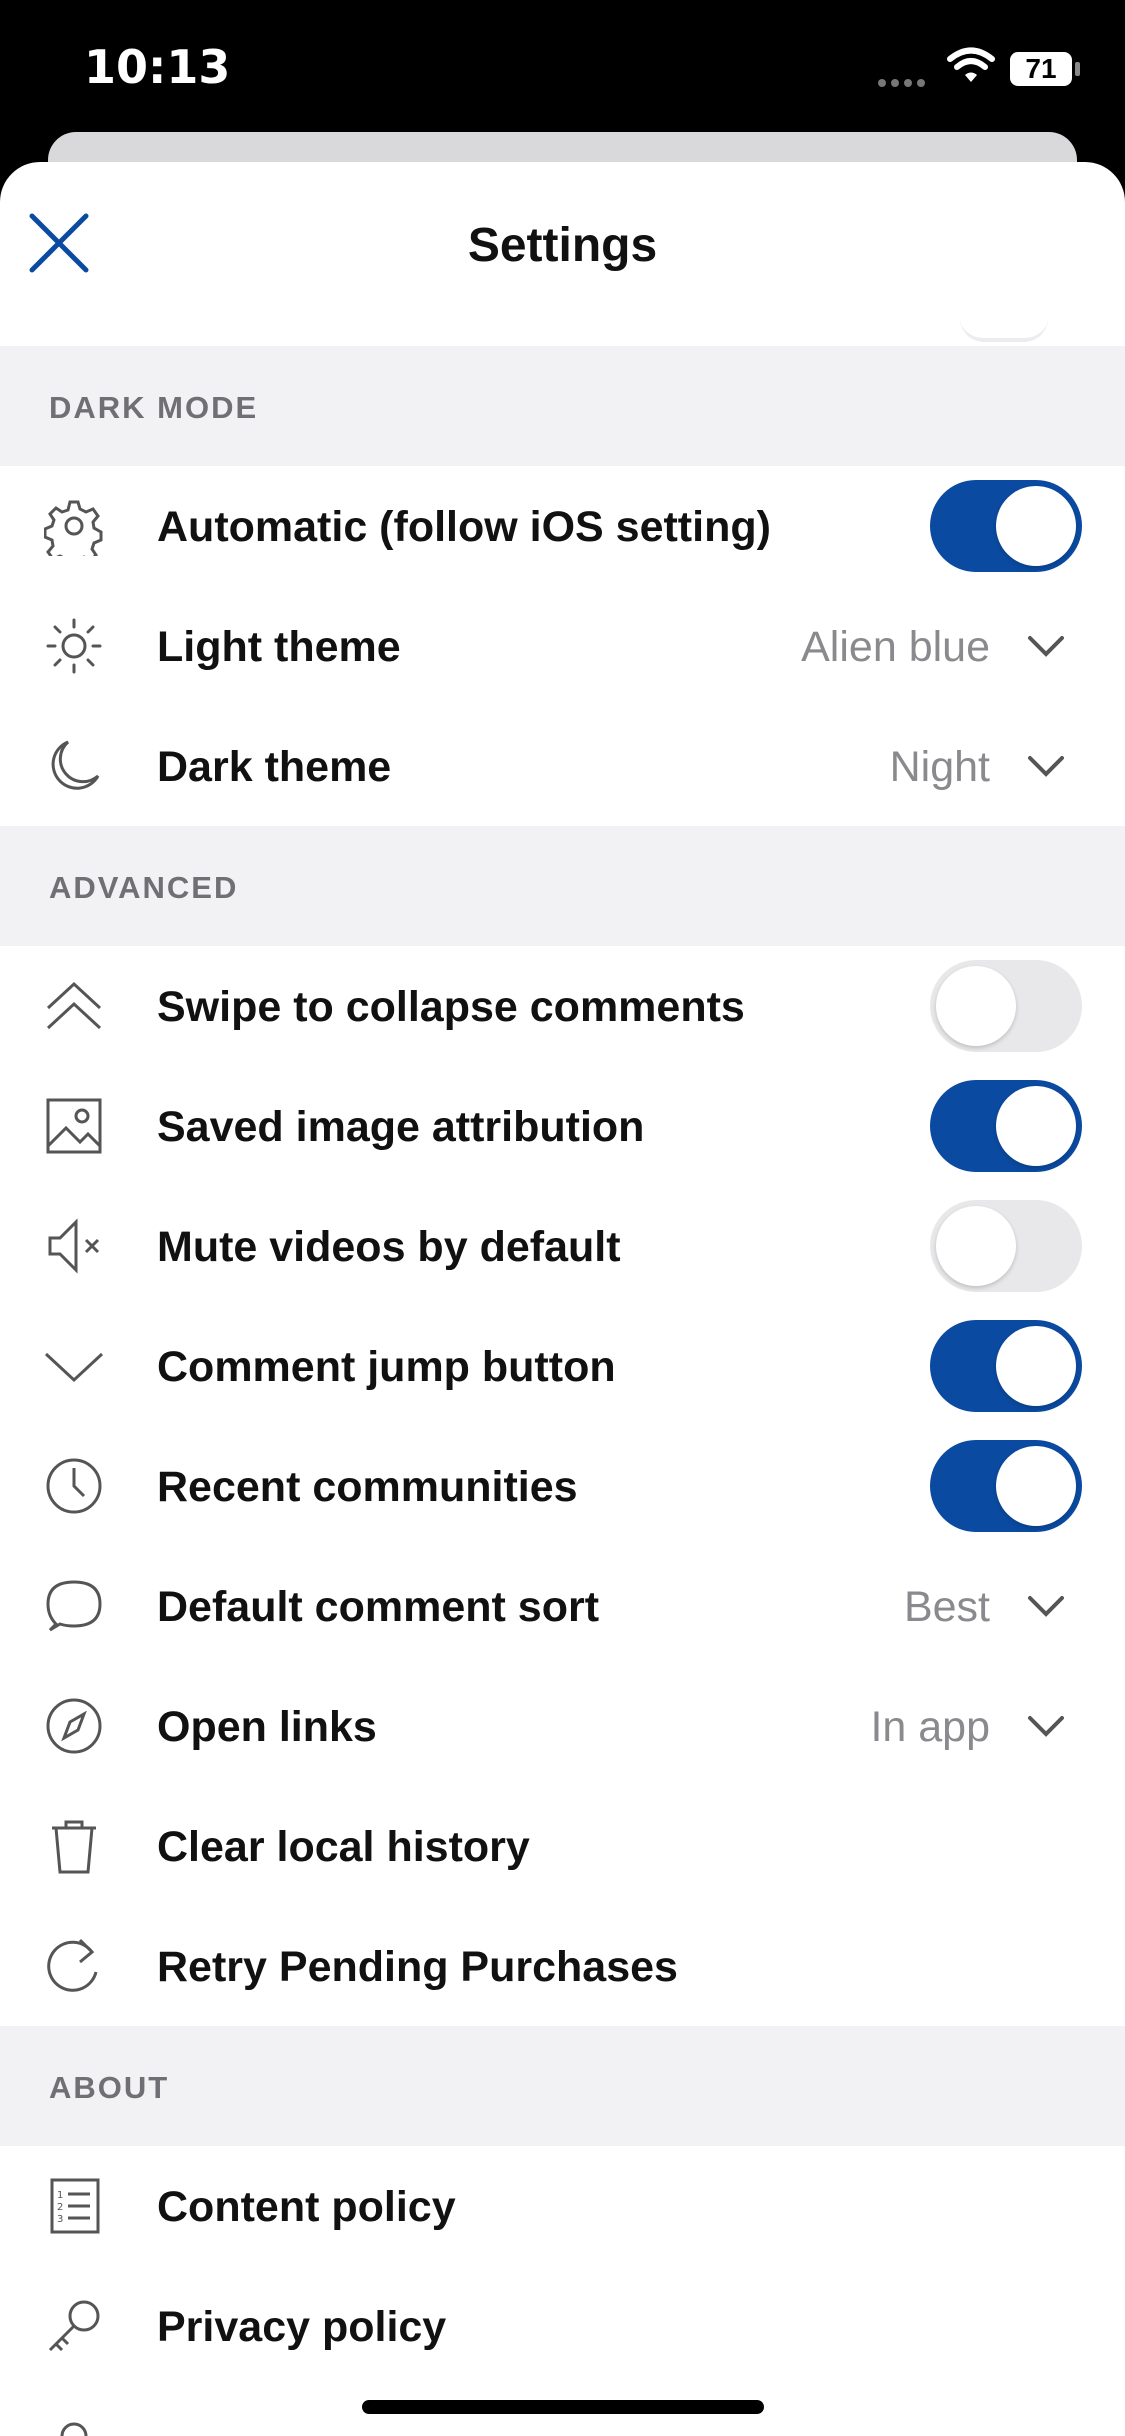 The image size is (1125, 2436). I want to click on cellular-signal-icon, so click(904, 83).